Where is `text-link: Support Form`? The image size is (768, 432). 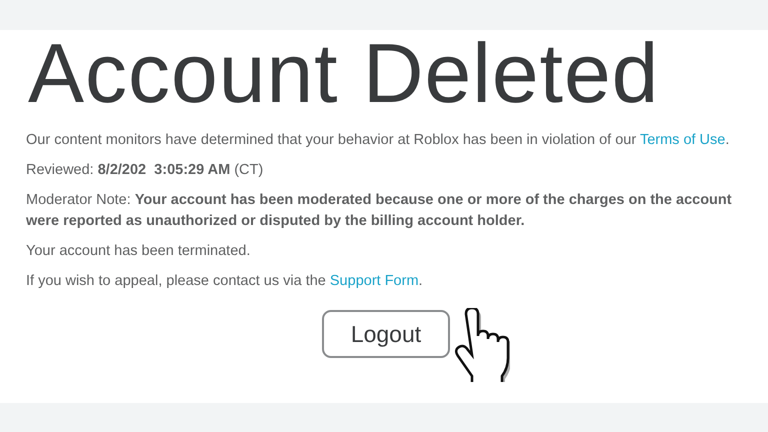
text-link: Support Form is located at coordinates (374, 281).